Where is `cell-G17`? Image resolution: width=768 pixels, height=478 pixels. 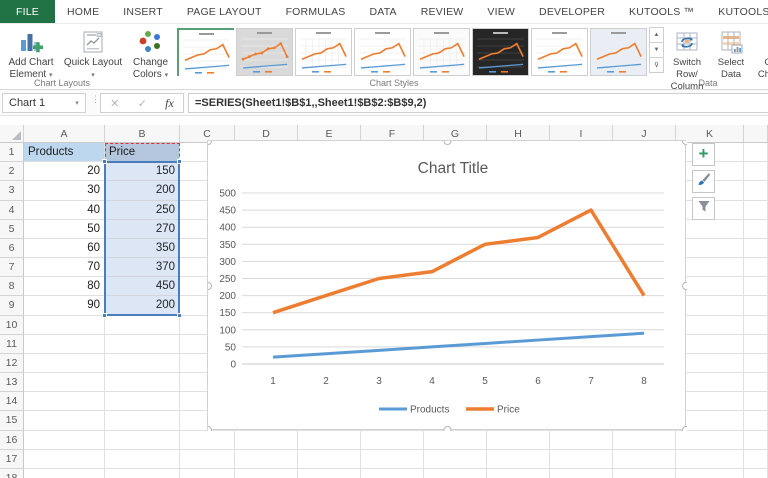 cell-G17 is located at coordinates (455, 459).